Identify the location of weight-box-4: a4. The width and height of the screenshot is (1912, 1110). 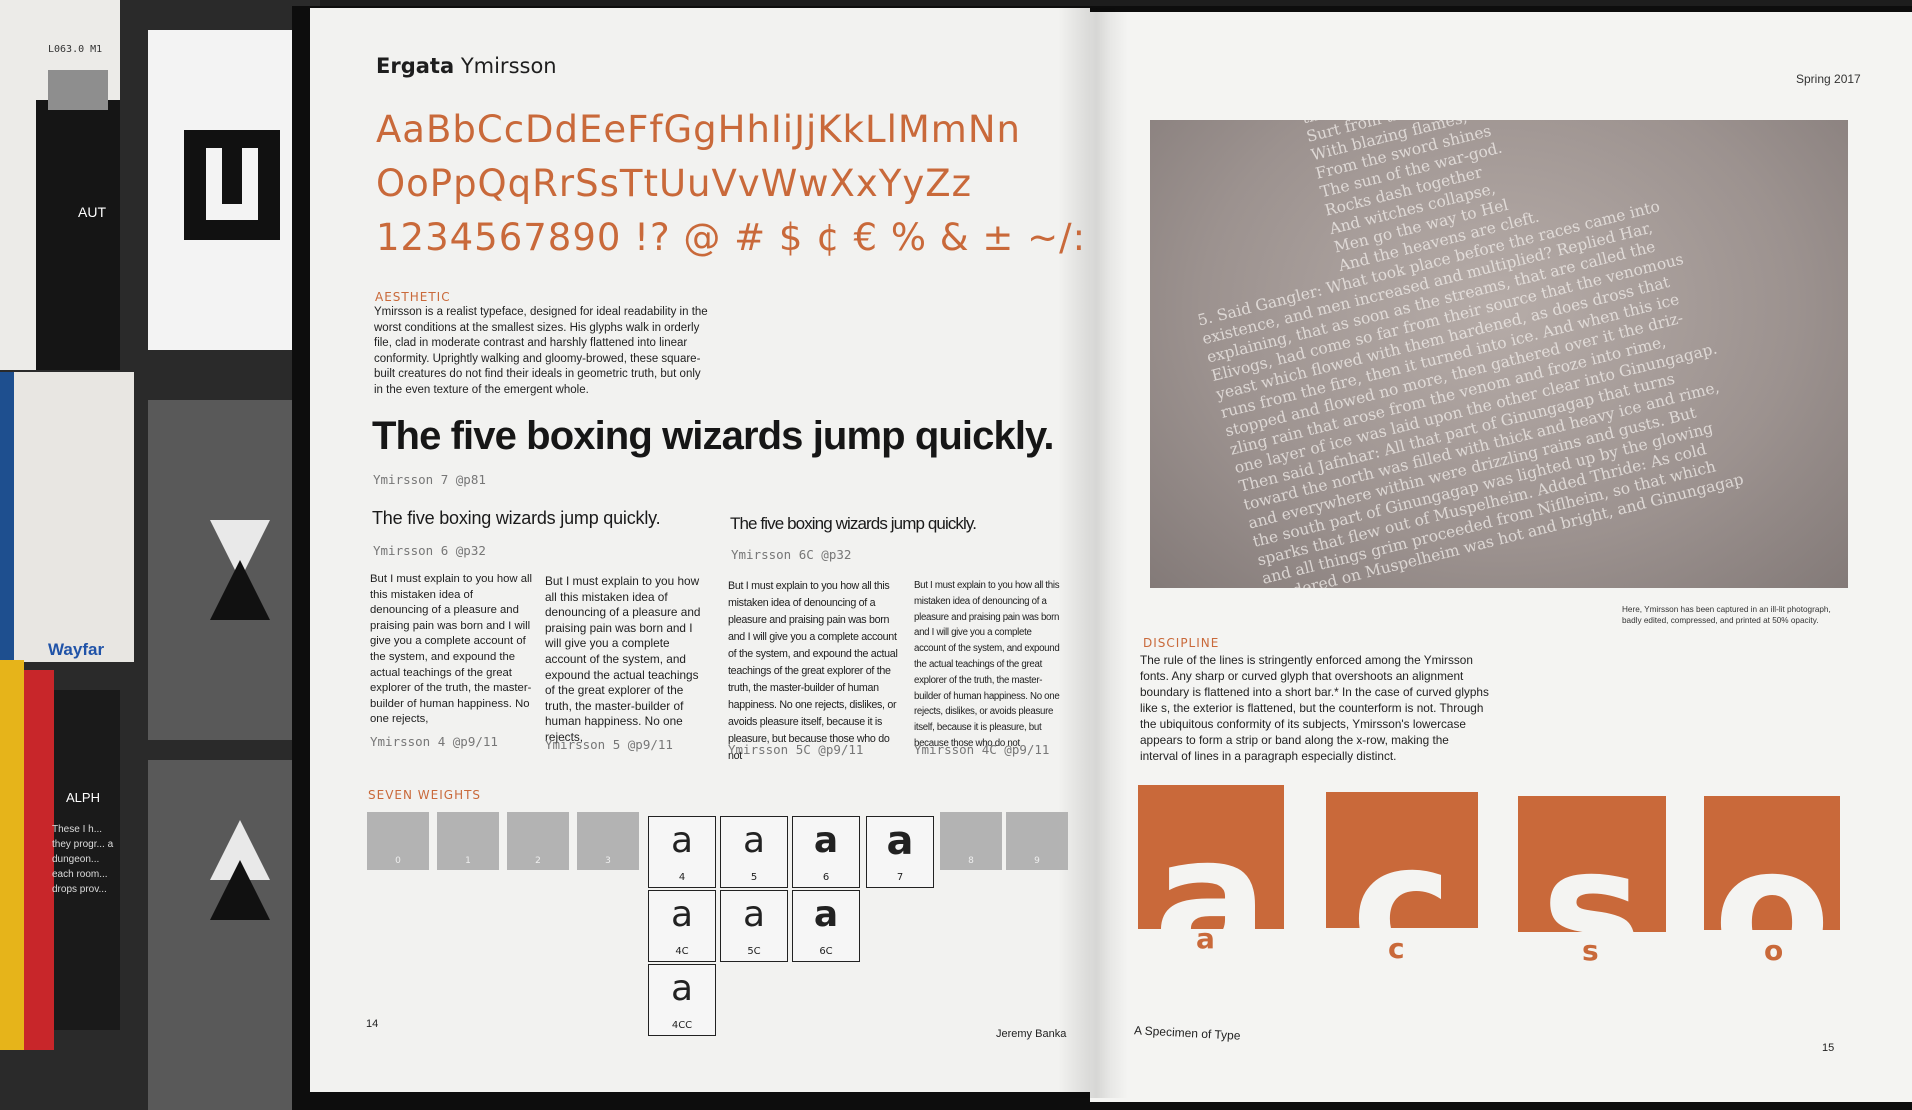
(682, 852).